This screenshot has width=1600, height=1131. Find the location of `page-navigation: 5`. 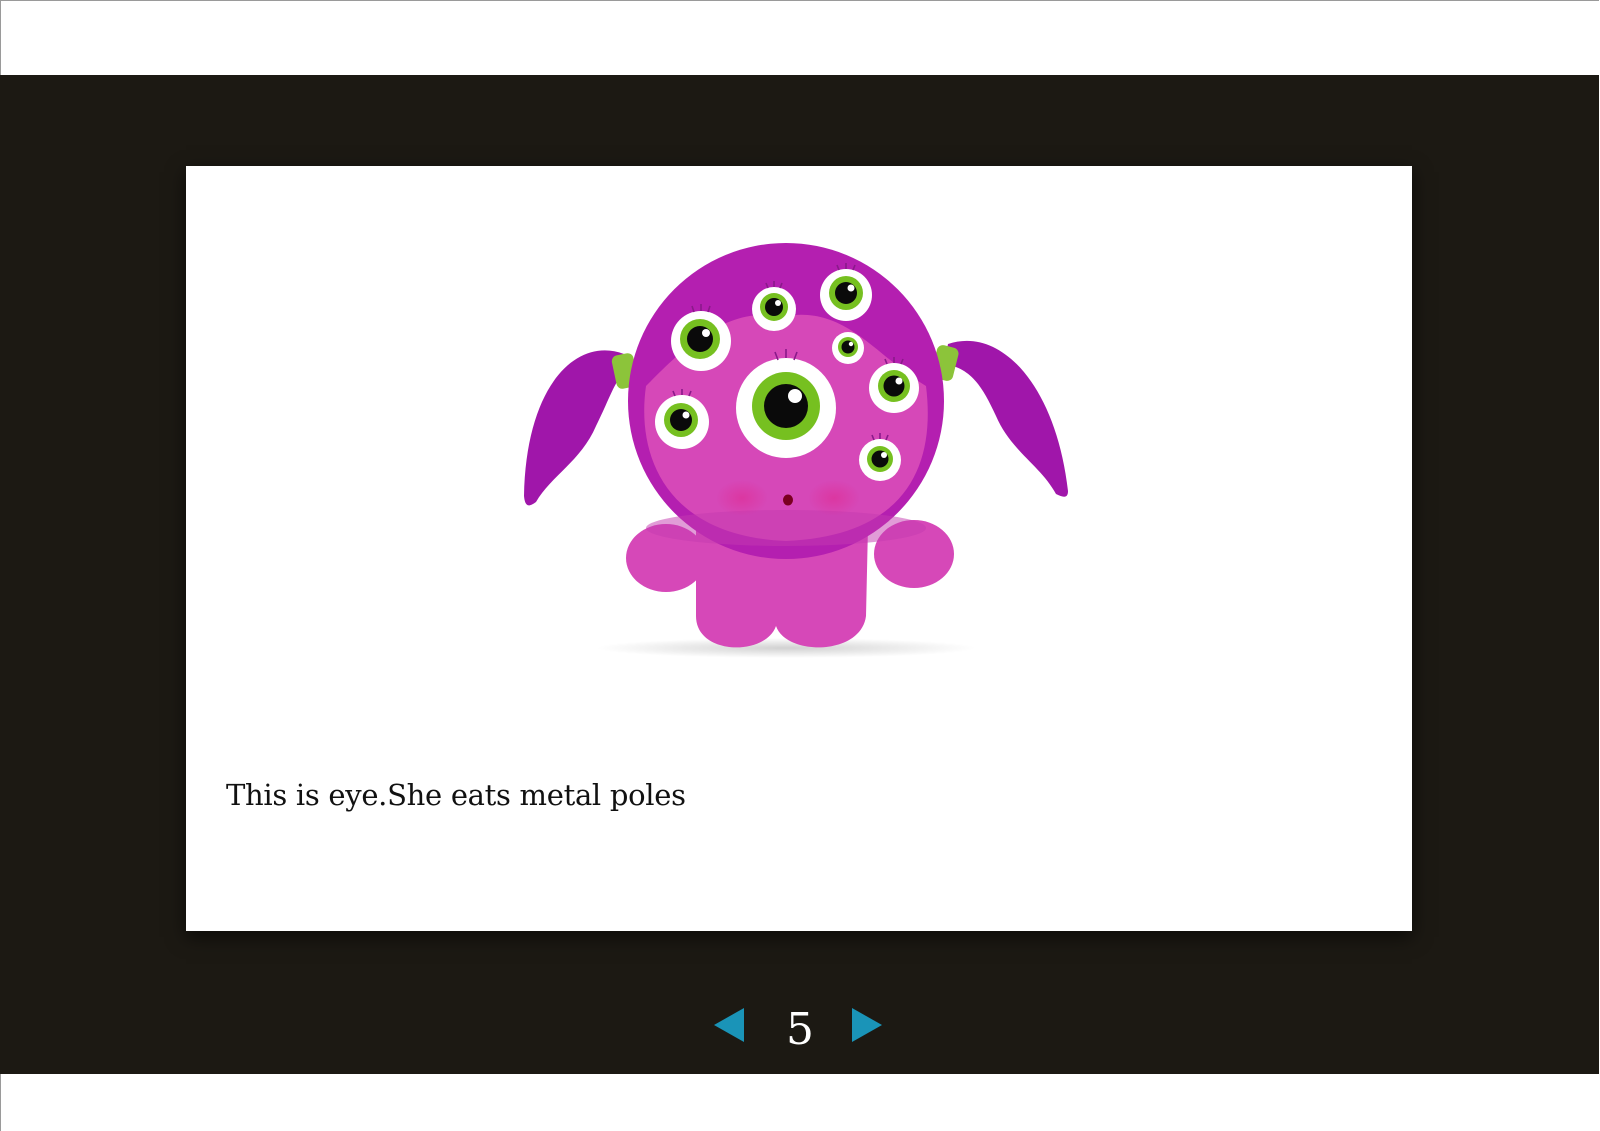

page-navigation: 5 is located at coordinates (799, 1030).